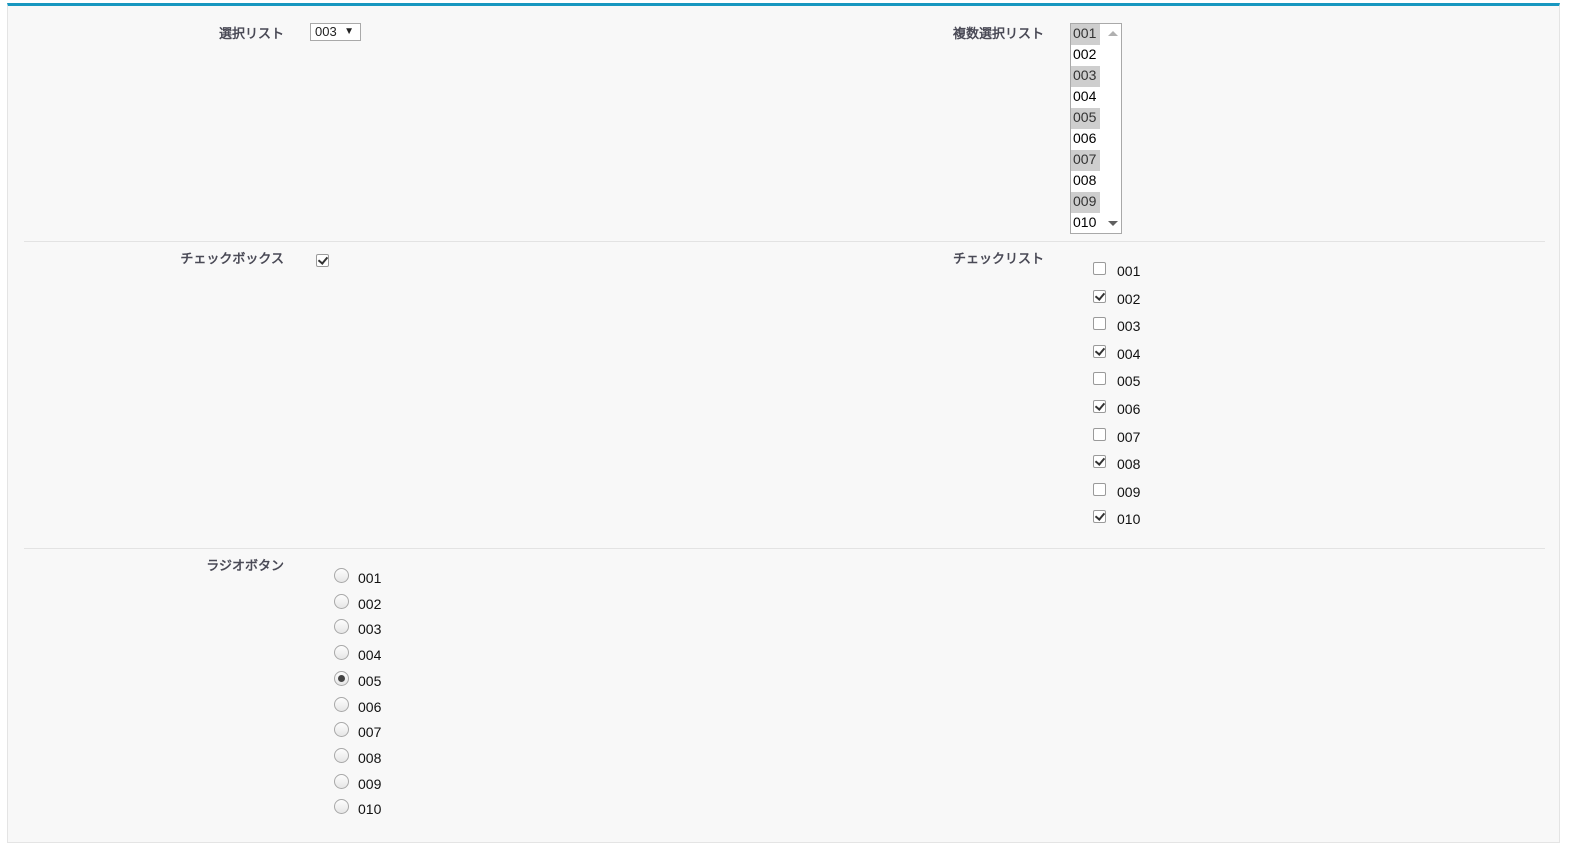  I want to click on checklist-label: チェックリスト, so click(998, 258).